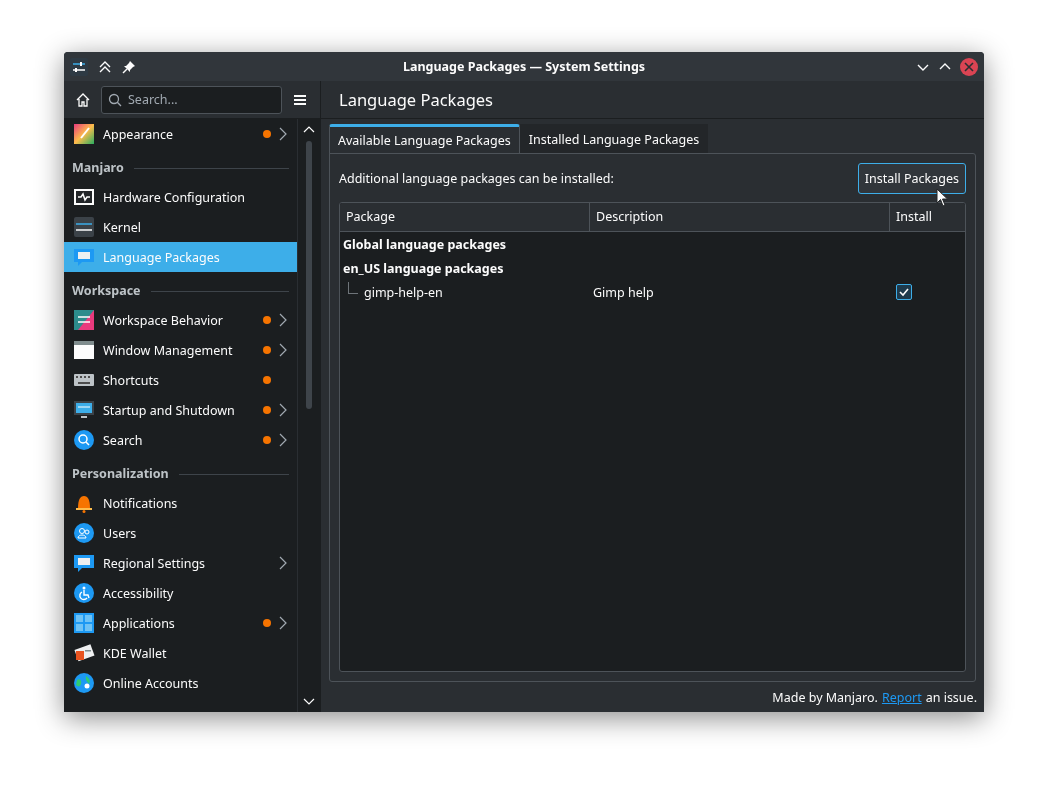 Image resolution: width=1048 pixels, height=788 pixels. Describe the element at coordinates (465, 217) in the screenshot. I see `column-header: Package` at that location.